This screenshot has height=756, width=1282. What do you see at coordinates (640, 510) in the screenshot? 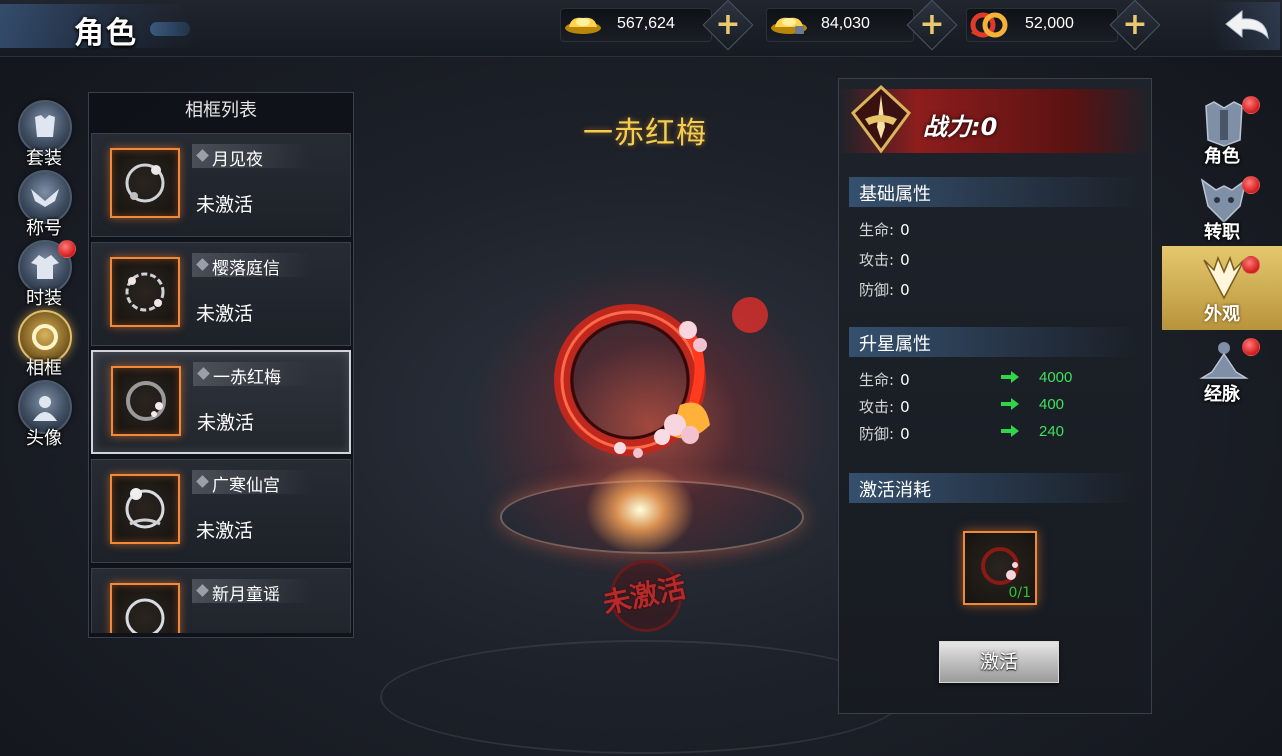
I see `light-flare` at bounding box center [640, 510].